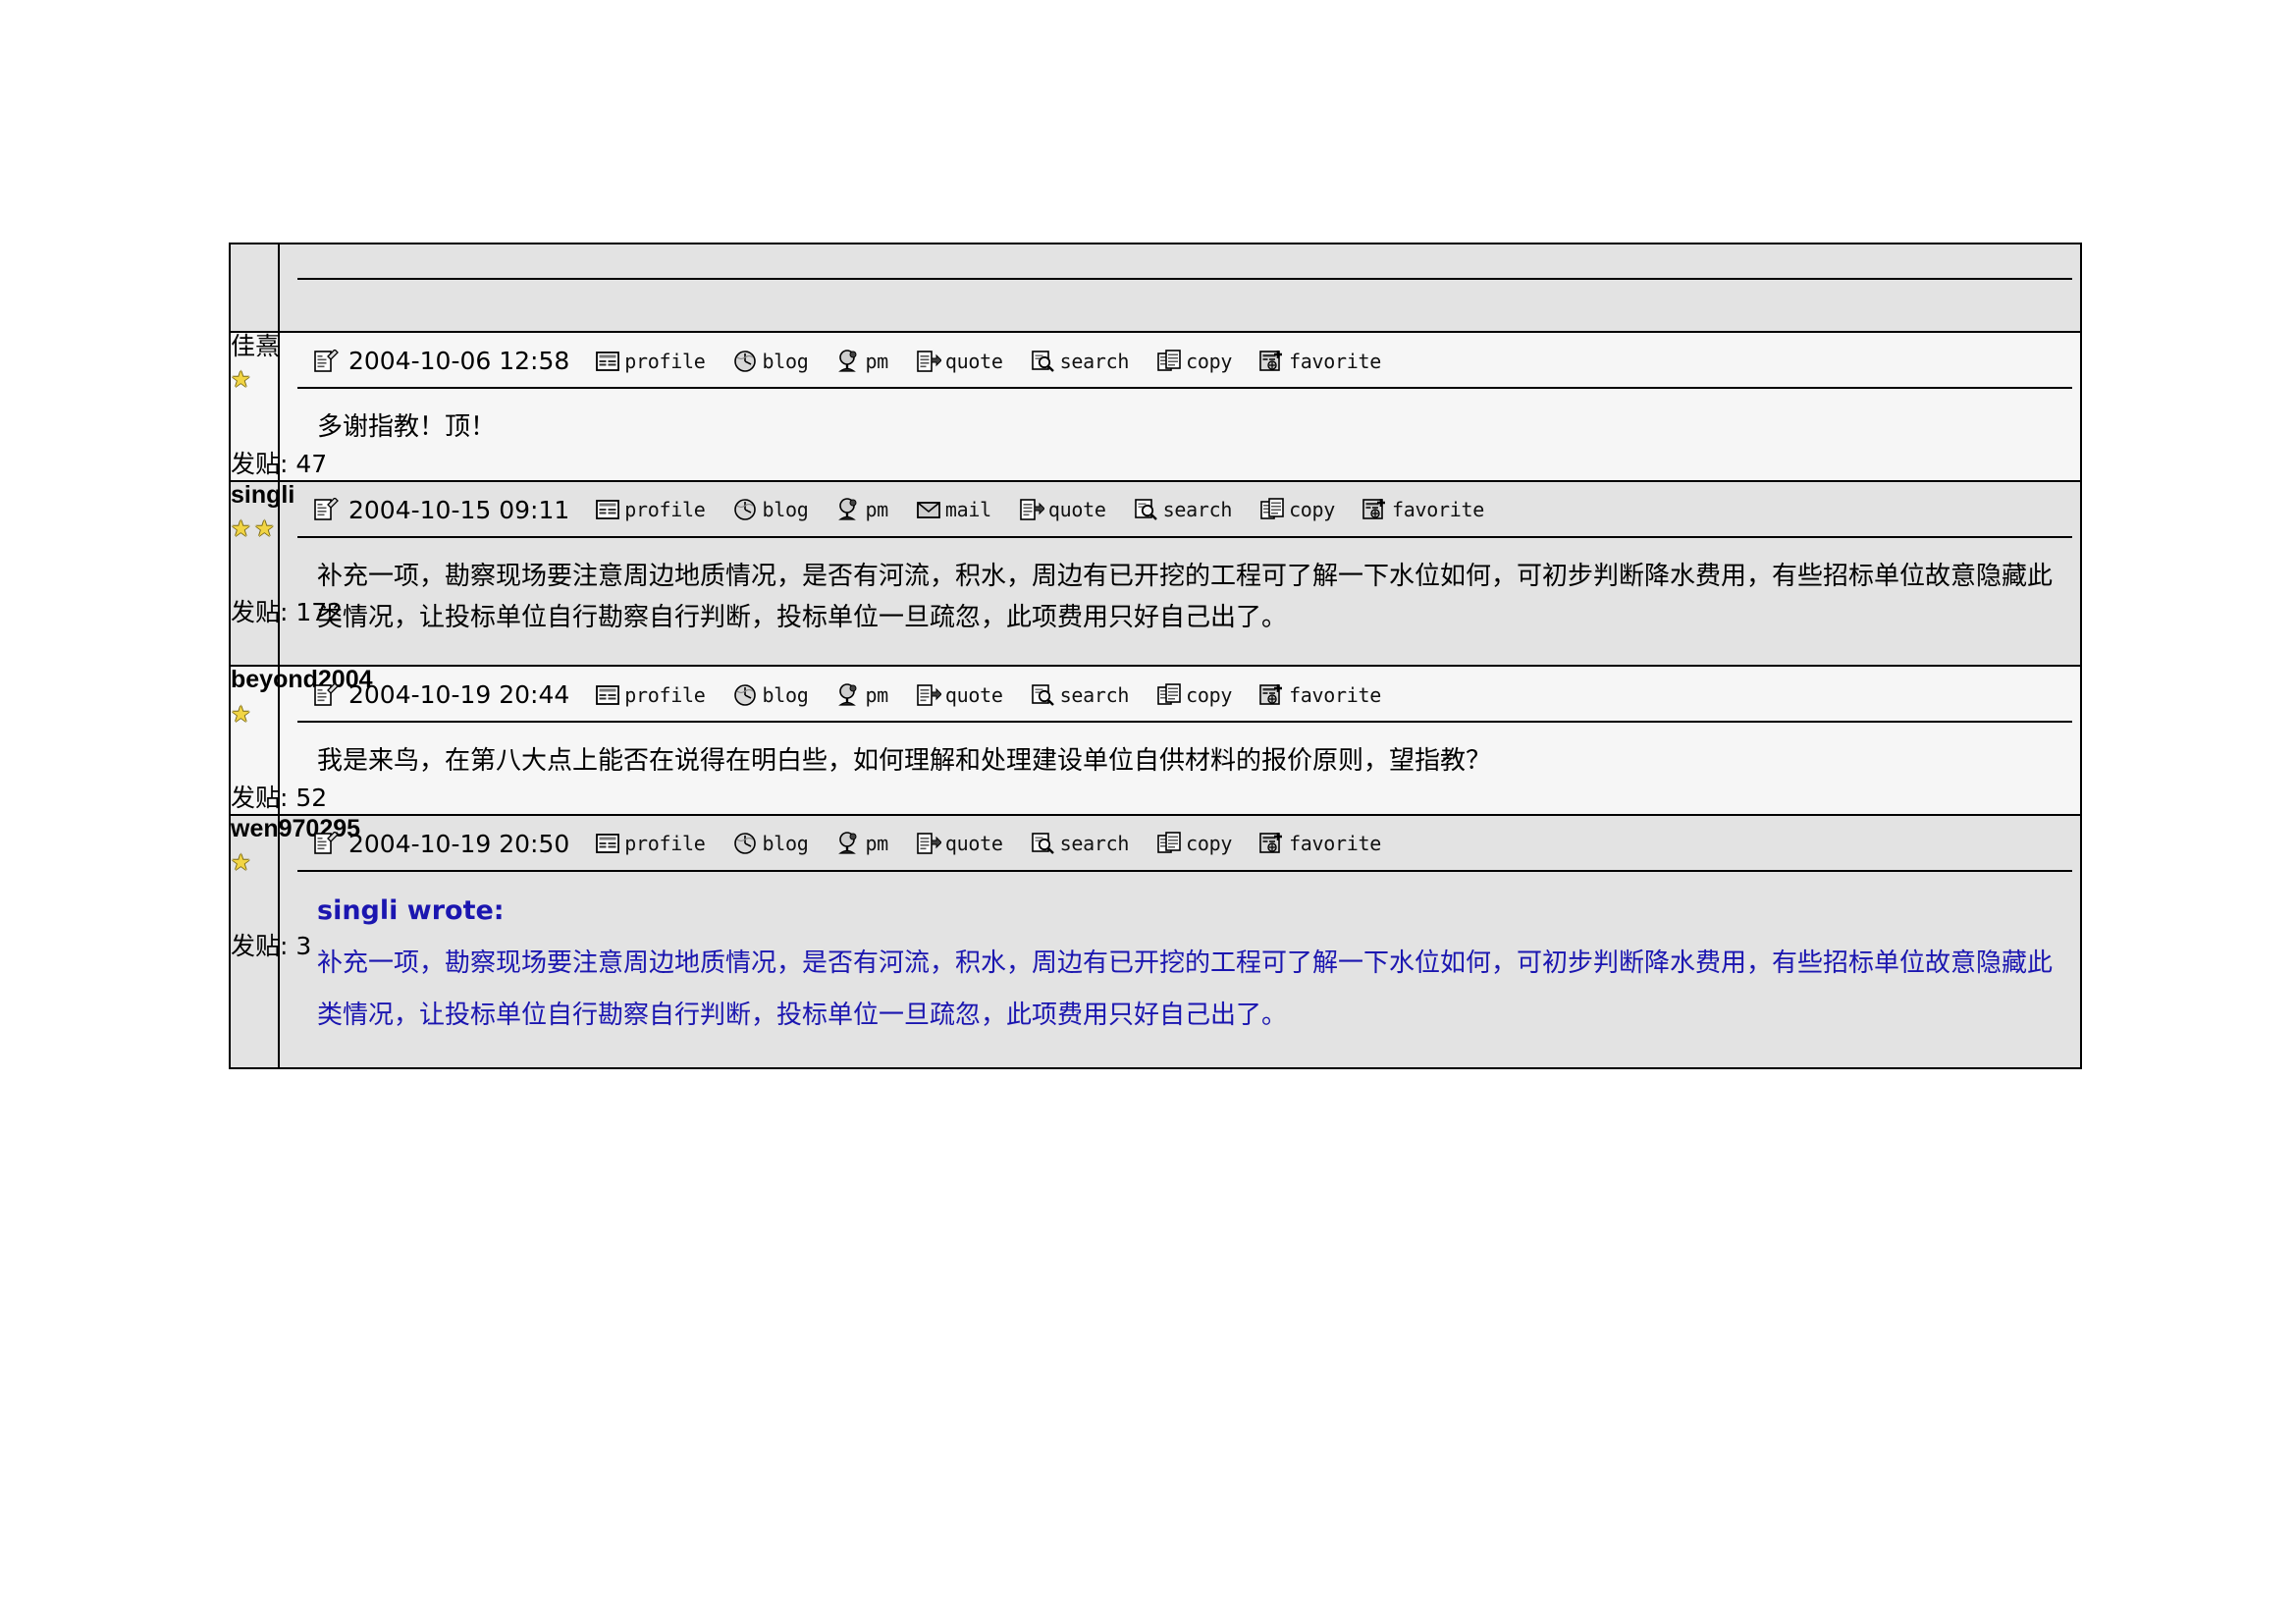 This screenshot has height=1624, width=2296. Describe the element at coordinates (287, 610) in the screenshot. I see `author-post-count: 发贴: 172` at that location.